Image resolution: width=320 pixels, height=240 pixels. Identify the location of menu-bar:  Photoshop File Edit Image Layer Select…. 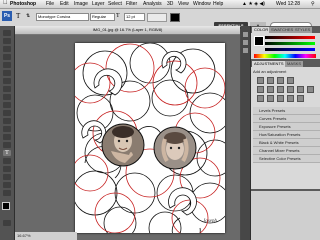
(160, 4).